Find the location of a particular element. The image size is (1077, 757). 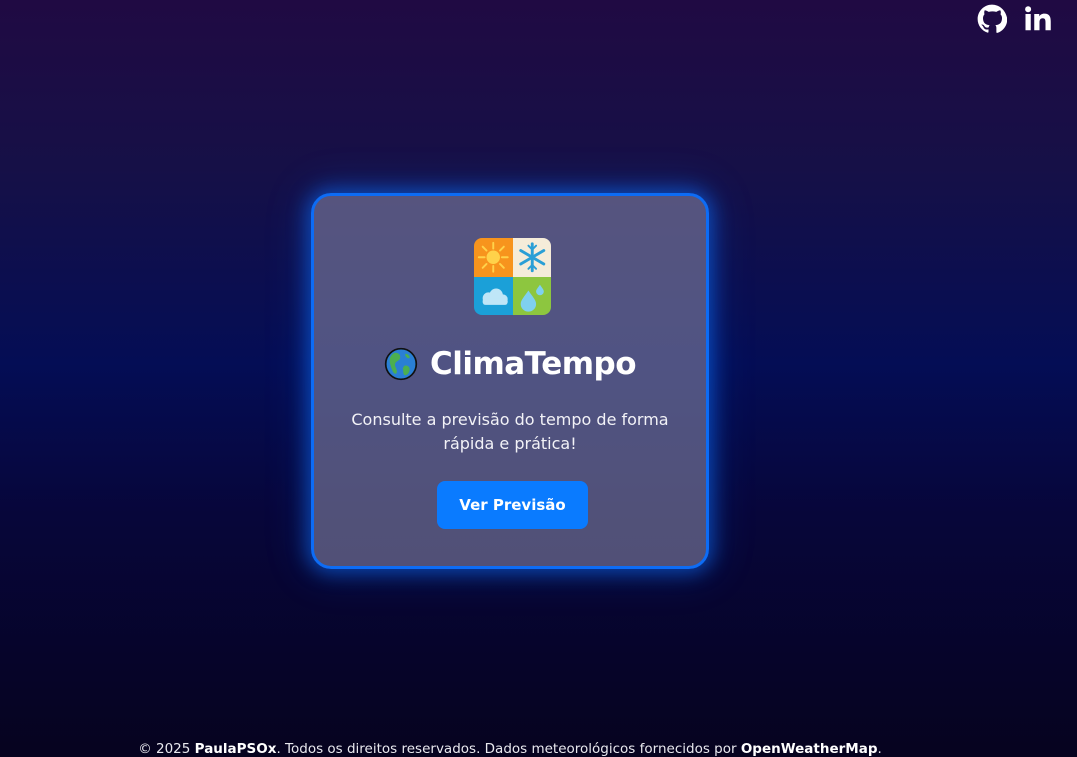

title-row: ClimaTempo is located at coordinates (510, 364).